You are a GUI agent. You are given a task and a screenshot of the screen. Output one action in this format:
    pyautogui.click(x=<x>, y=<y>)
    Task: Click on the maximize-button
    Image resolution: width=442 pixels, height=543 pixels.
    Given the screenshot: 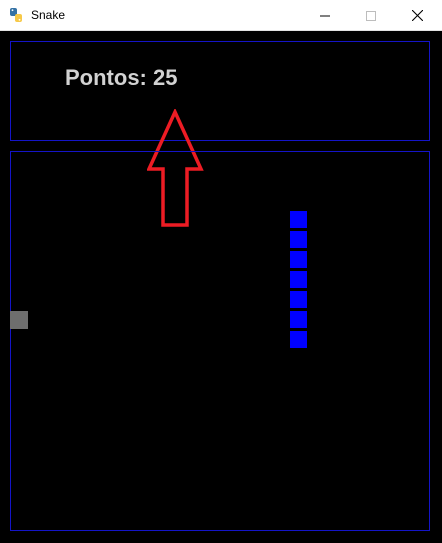 What is the action you would take?
    pyautogui.click(x=371, y=15)
    